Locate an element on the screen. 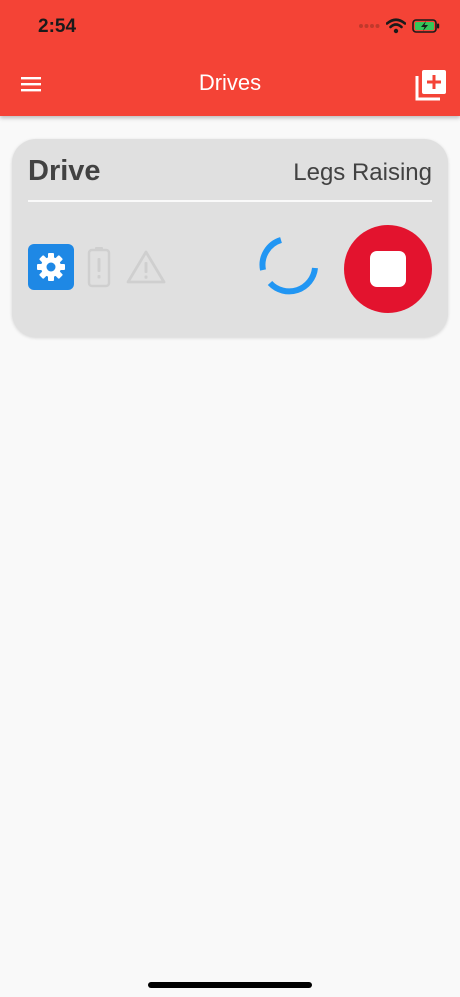 The height and width of the screenshot is (997, 460). card-divider is located at coordinates (230, 201).